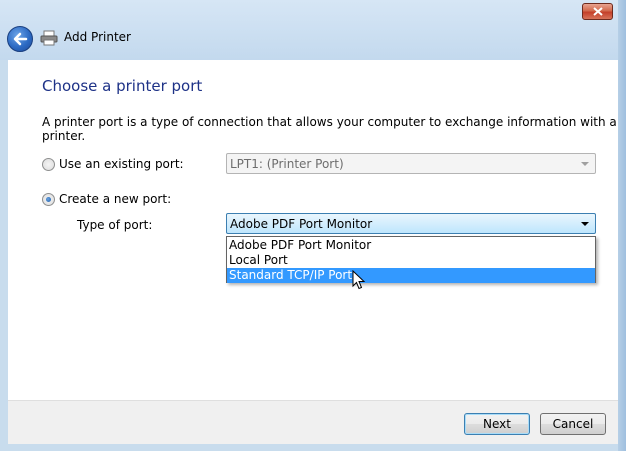  What do you see at coordinates (301, 224) in the screenshot?
I see `port-type-value: Adobe PDF Port Monitor` at bounding box center [301, 224].